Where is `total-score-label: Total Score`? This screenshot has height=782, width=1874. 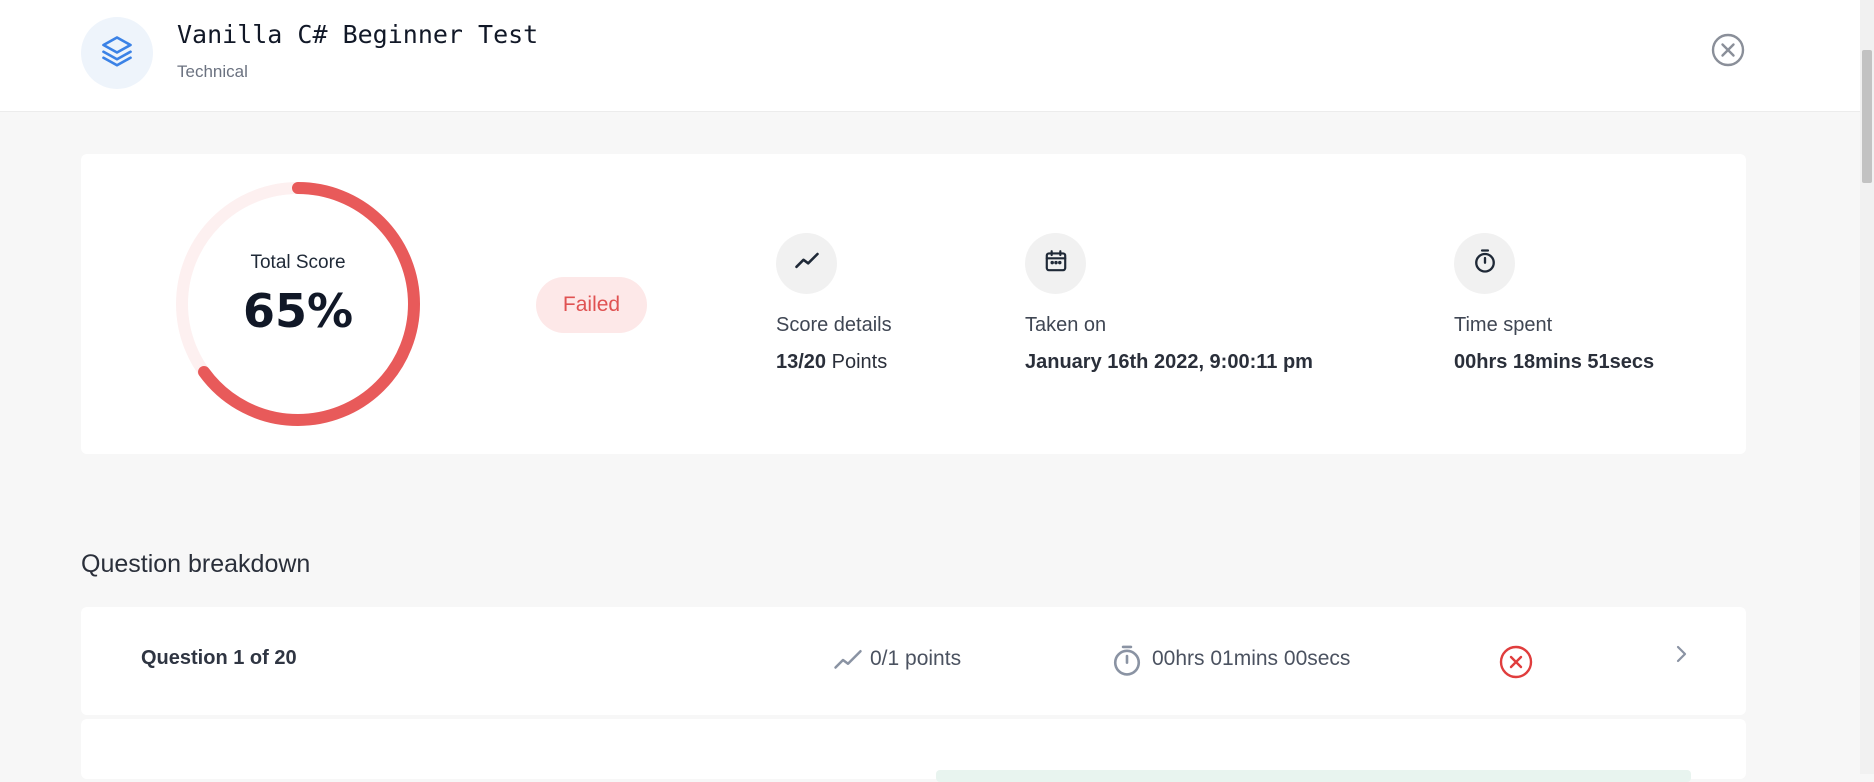 total-score-label: Total Score is located at coordinates (298, 262).